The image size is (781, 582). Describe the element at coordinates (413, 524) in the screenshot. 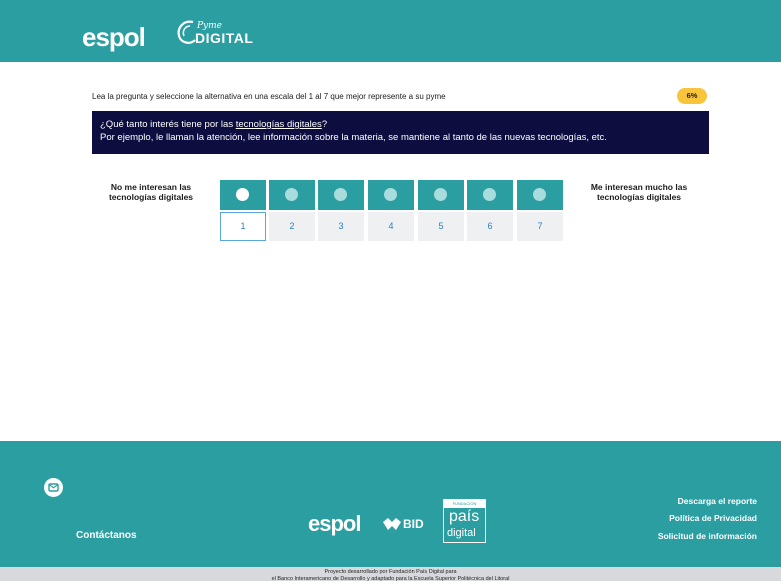

I see `footer-bid-logo: BID` at that location.